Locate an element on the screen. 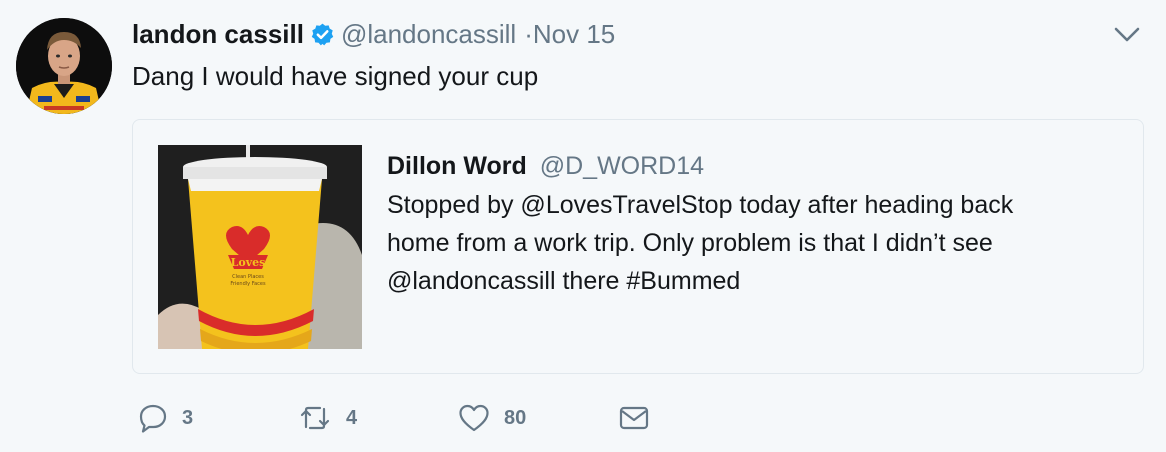  retweet-button: 4 is located at coordinates (327, 418).